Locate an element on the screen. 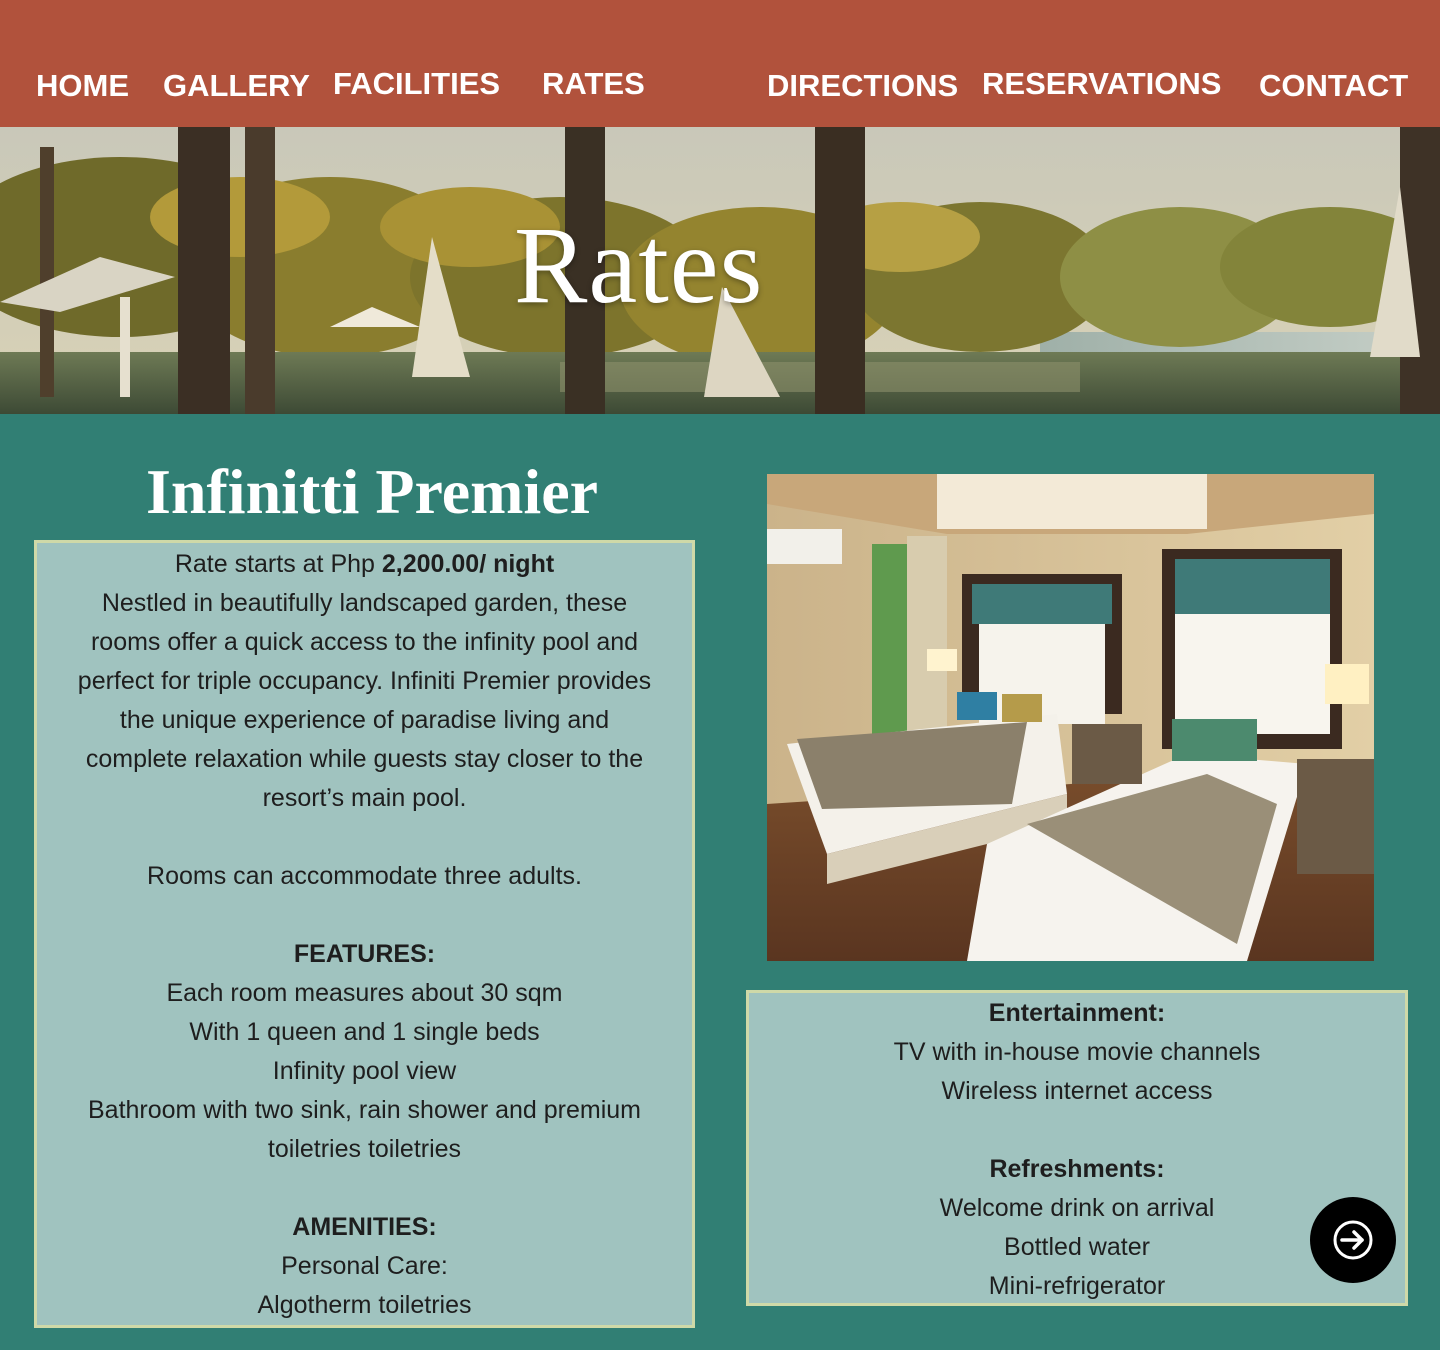 This screenshot has height=1350, width=1440. nav-home-link: HOME is located at coordinates (82, 86).